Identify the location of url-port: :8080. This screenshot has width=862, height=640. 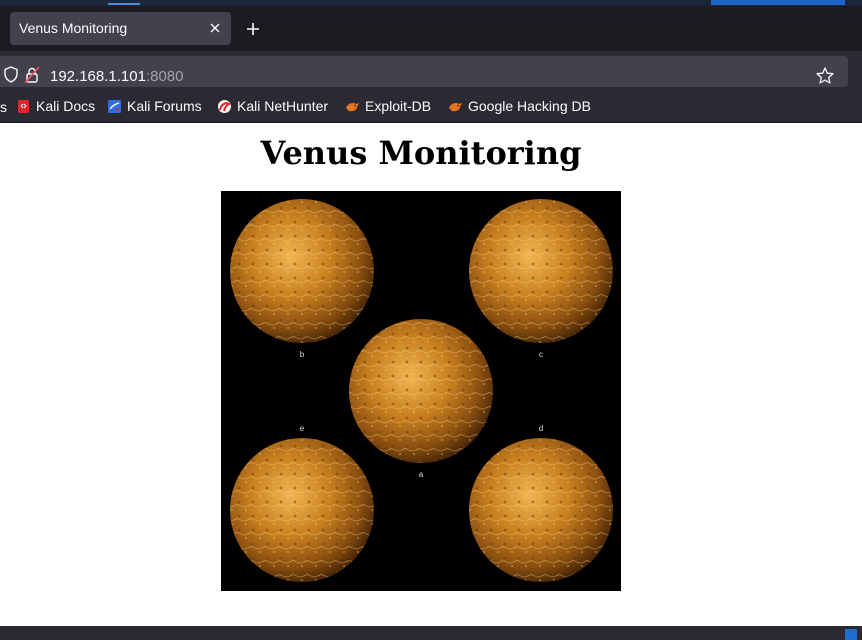
(164, 76).